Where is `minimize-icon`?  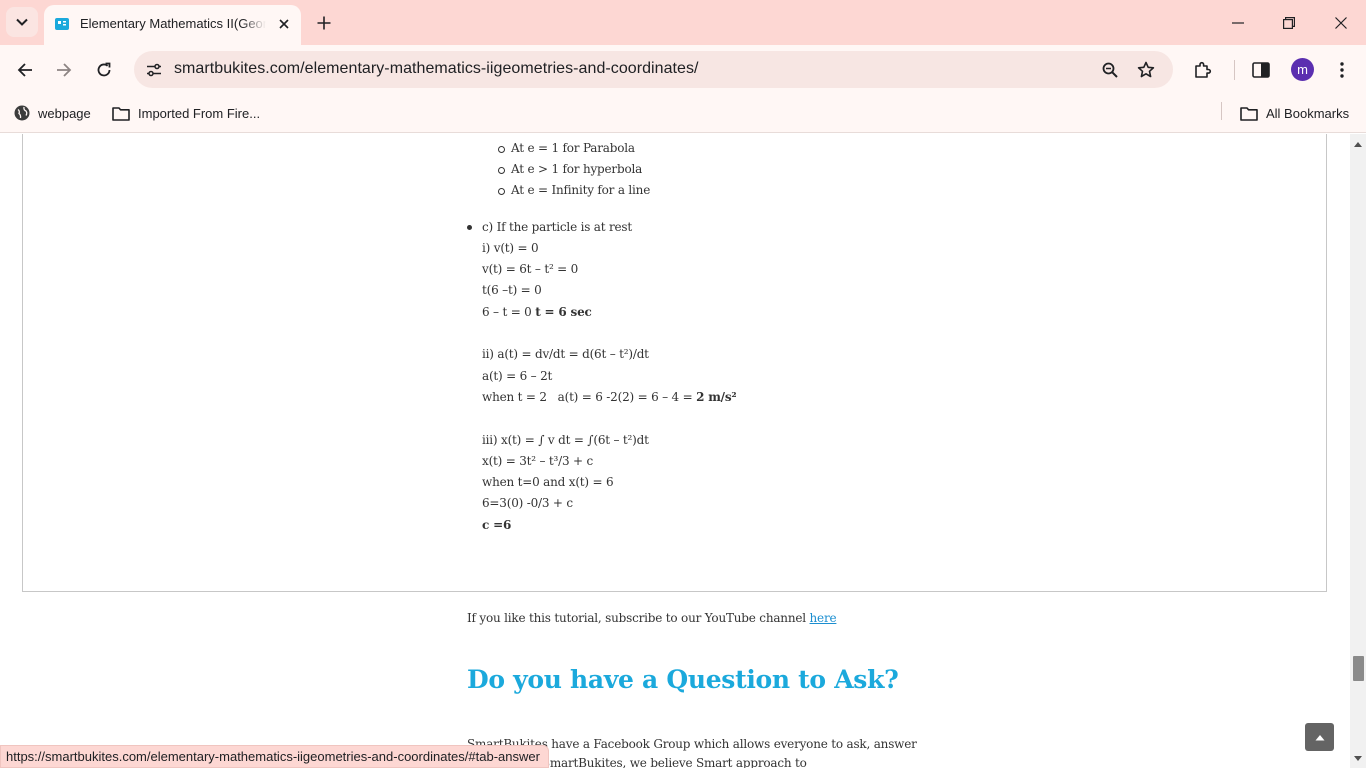
minimize-icon is located at coordinates (1238, 22).